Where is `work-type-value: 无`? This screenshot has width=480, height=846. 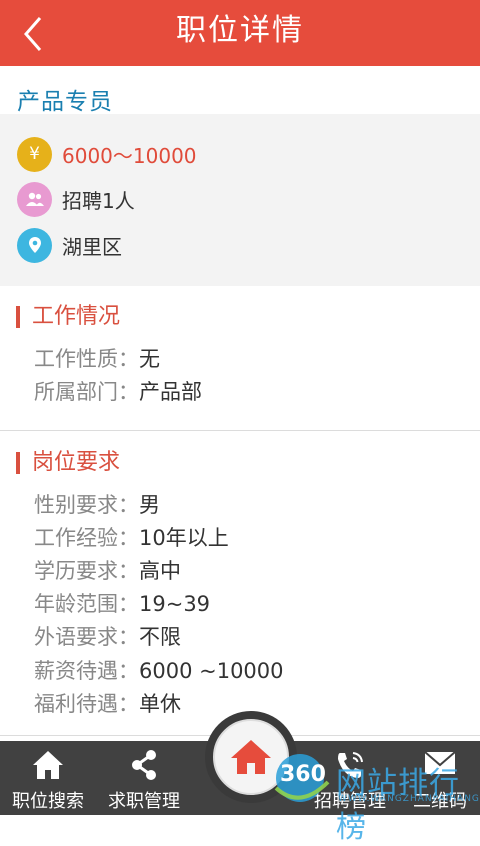
work-type-value: 无 is located at coordinates (149, 359).